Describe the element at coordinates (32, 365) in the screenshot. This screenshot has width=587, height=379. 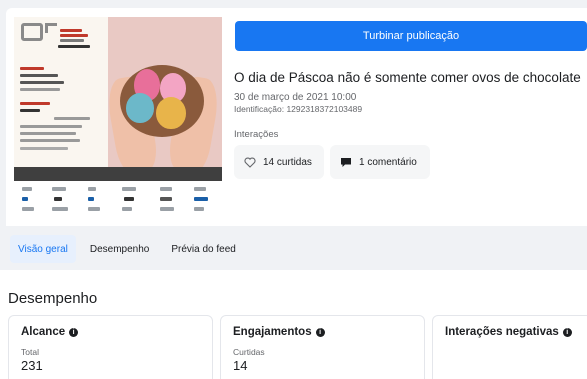
I see `metric-value: 231` at that location.